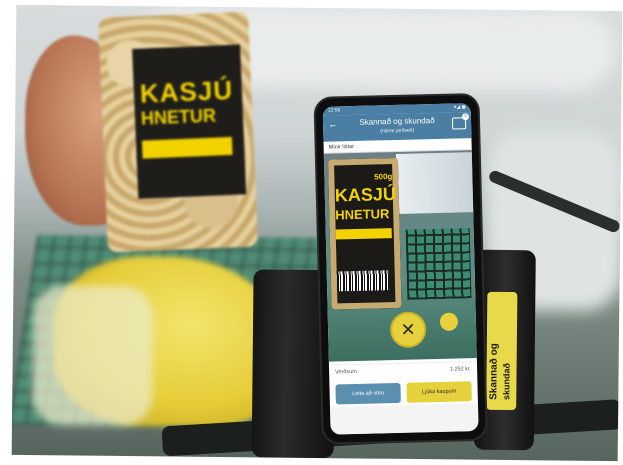  What do you see at coordinates (403, 371) in the screenshot?
I see `price-row: Verðsum 1.252 kr.` at bounding box center [403, 371].